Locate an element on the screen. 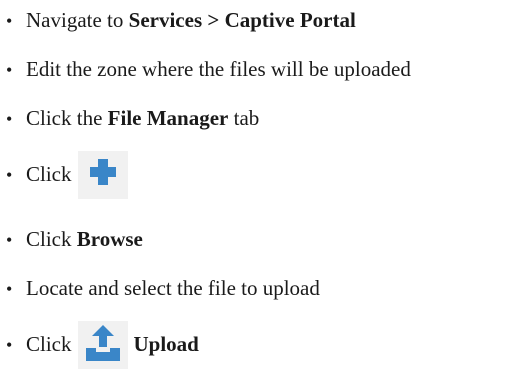  list-item: • Click is located at coordinates (70, 174).